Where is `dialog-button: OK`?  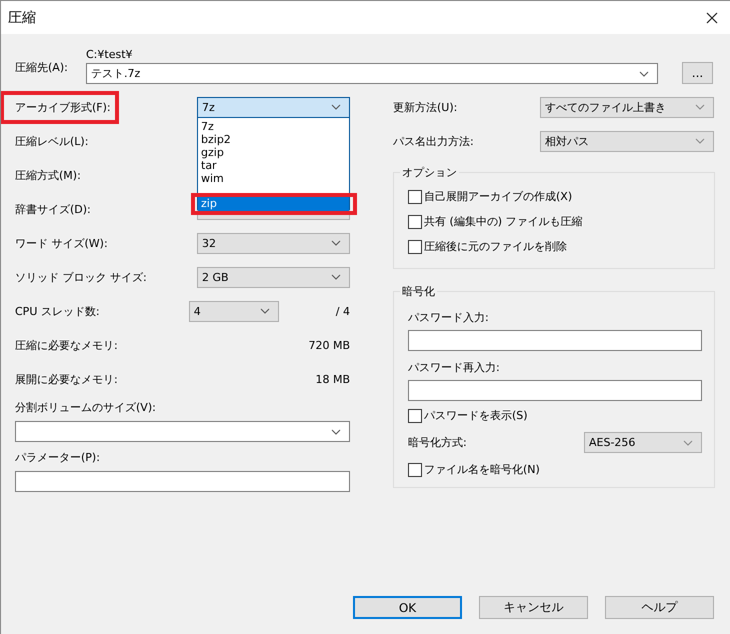 dialog-button: OK is located at coordinates (407, 607).